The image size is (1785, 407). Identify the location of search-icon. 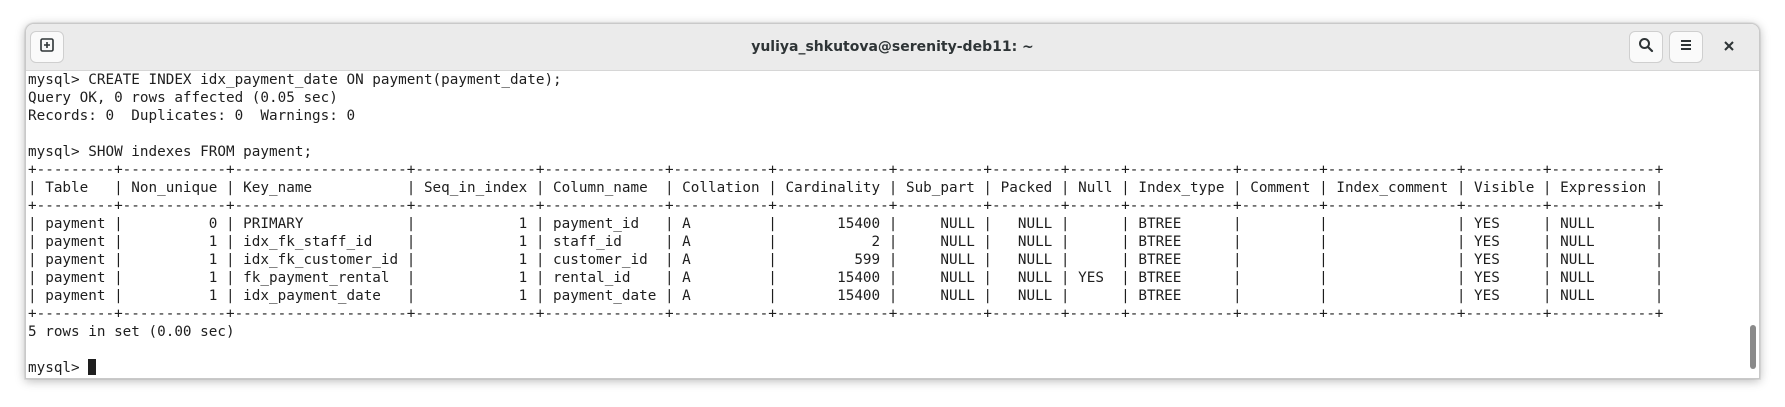
(1646, 47).